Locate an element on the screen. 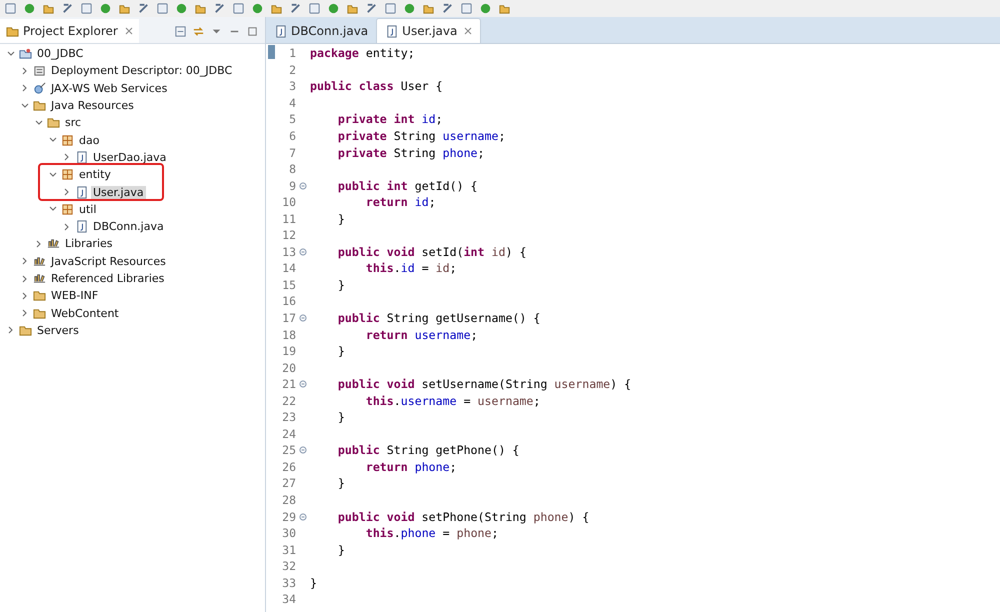  line-number: 34 is located at coordinates (288, 599).